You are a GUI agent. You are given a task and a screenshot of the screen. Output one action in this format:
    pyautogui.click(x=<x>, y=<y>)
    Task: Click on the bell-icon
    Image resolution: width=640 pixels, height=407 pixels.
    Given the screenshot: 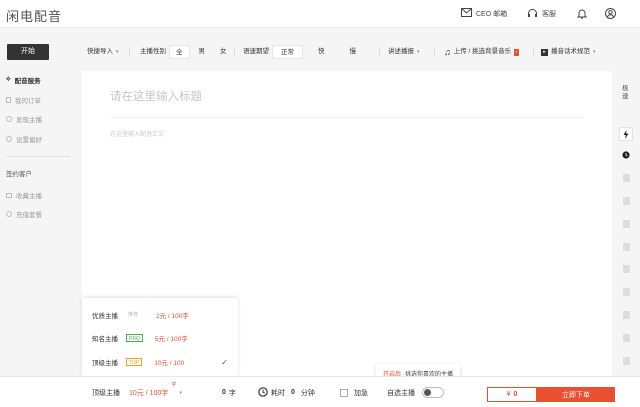 What is the action you would take?
    pyautogui.click(x=582, y=13)
    